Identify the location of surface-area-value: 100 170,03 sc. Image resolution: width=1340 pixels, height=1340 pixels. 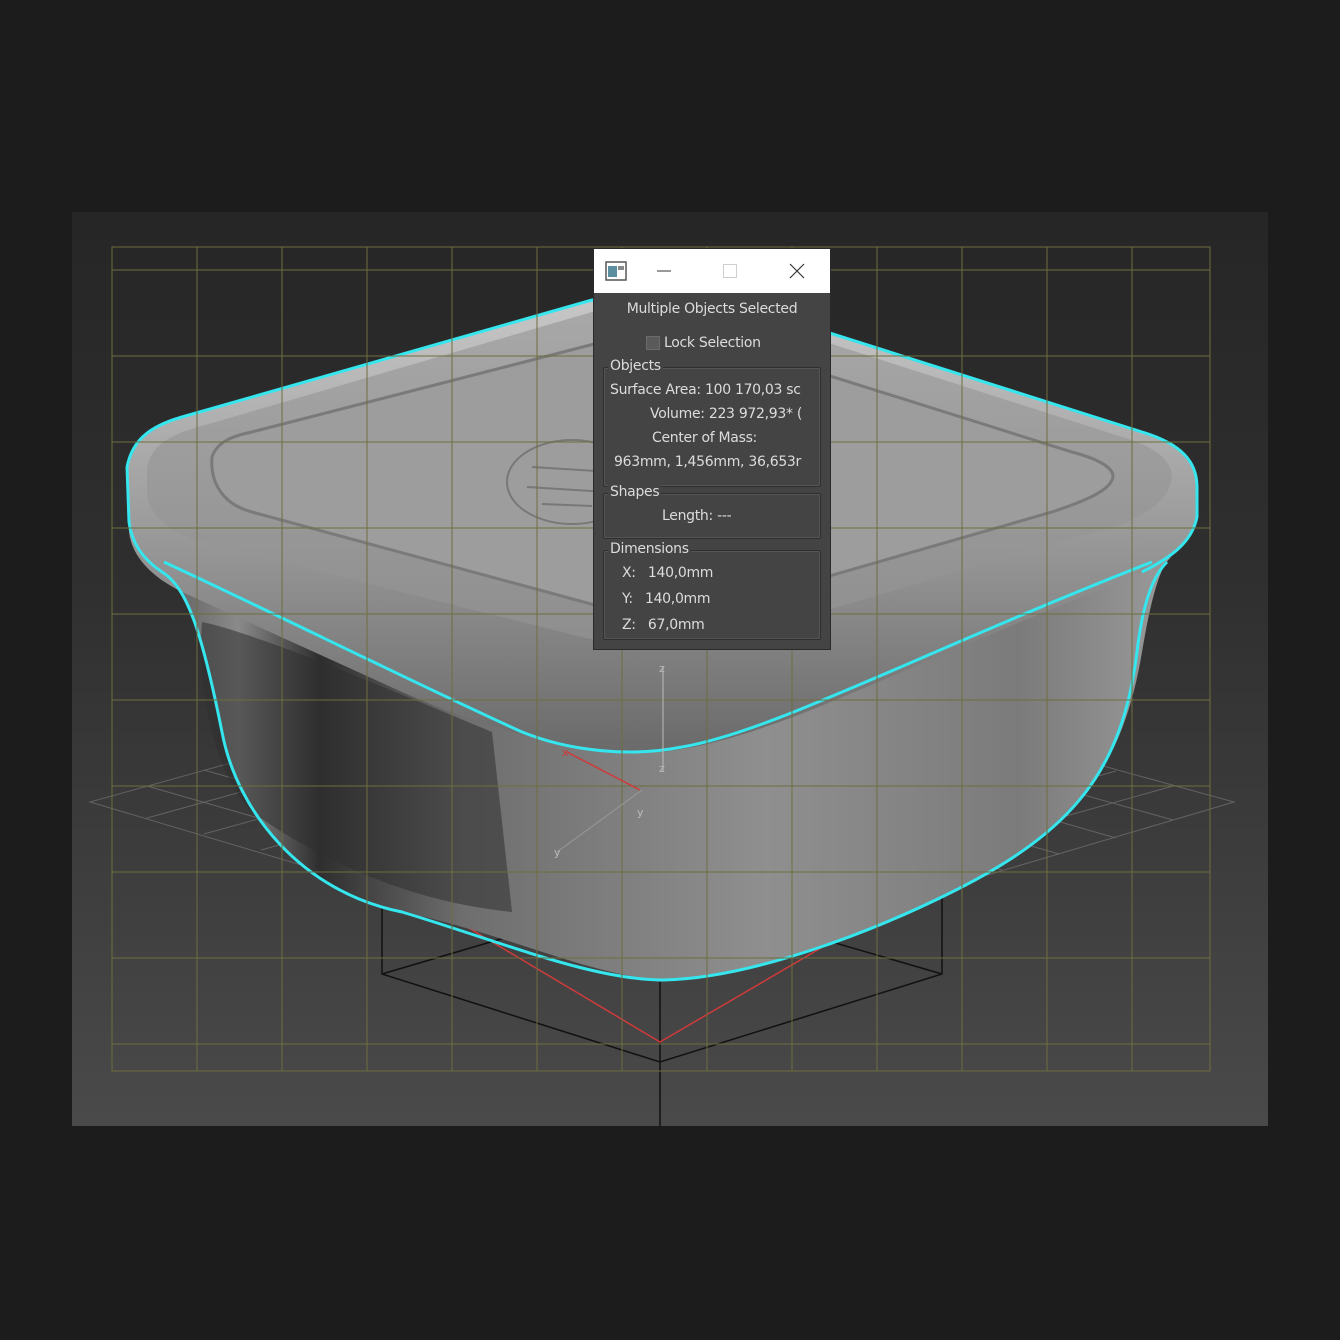
(752, 390).